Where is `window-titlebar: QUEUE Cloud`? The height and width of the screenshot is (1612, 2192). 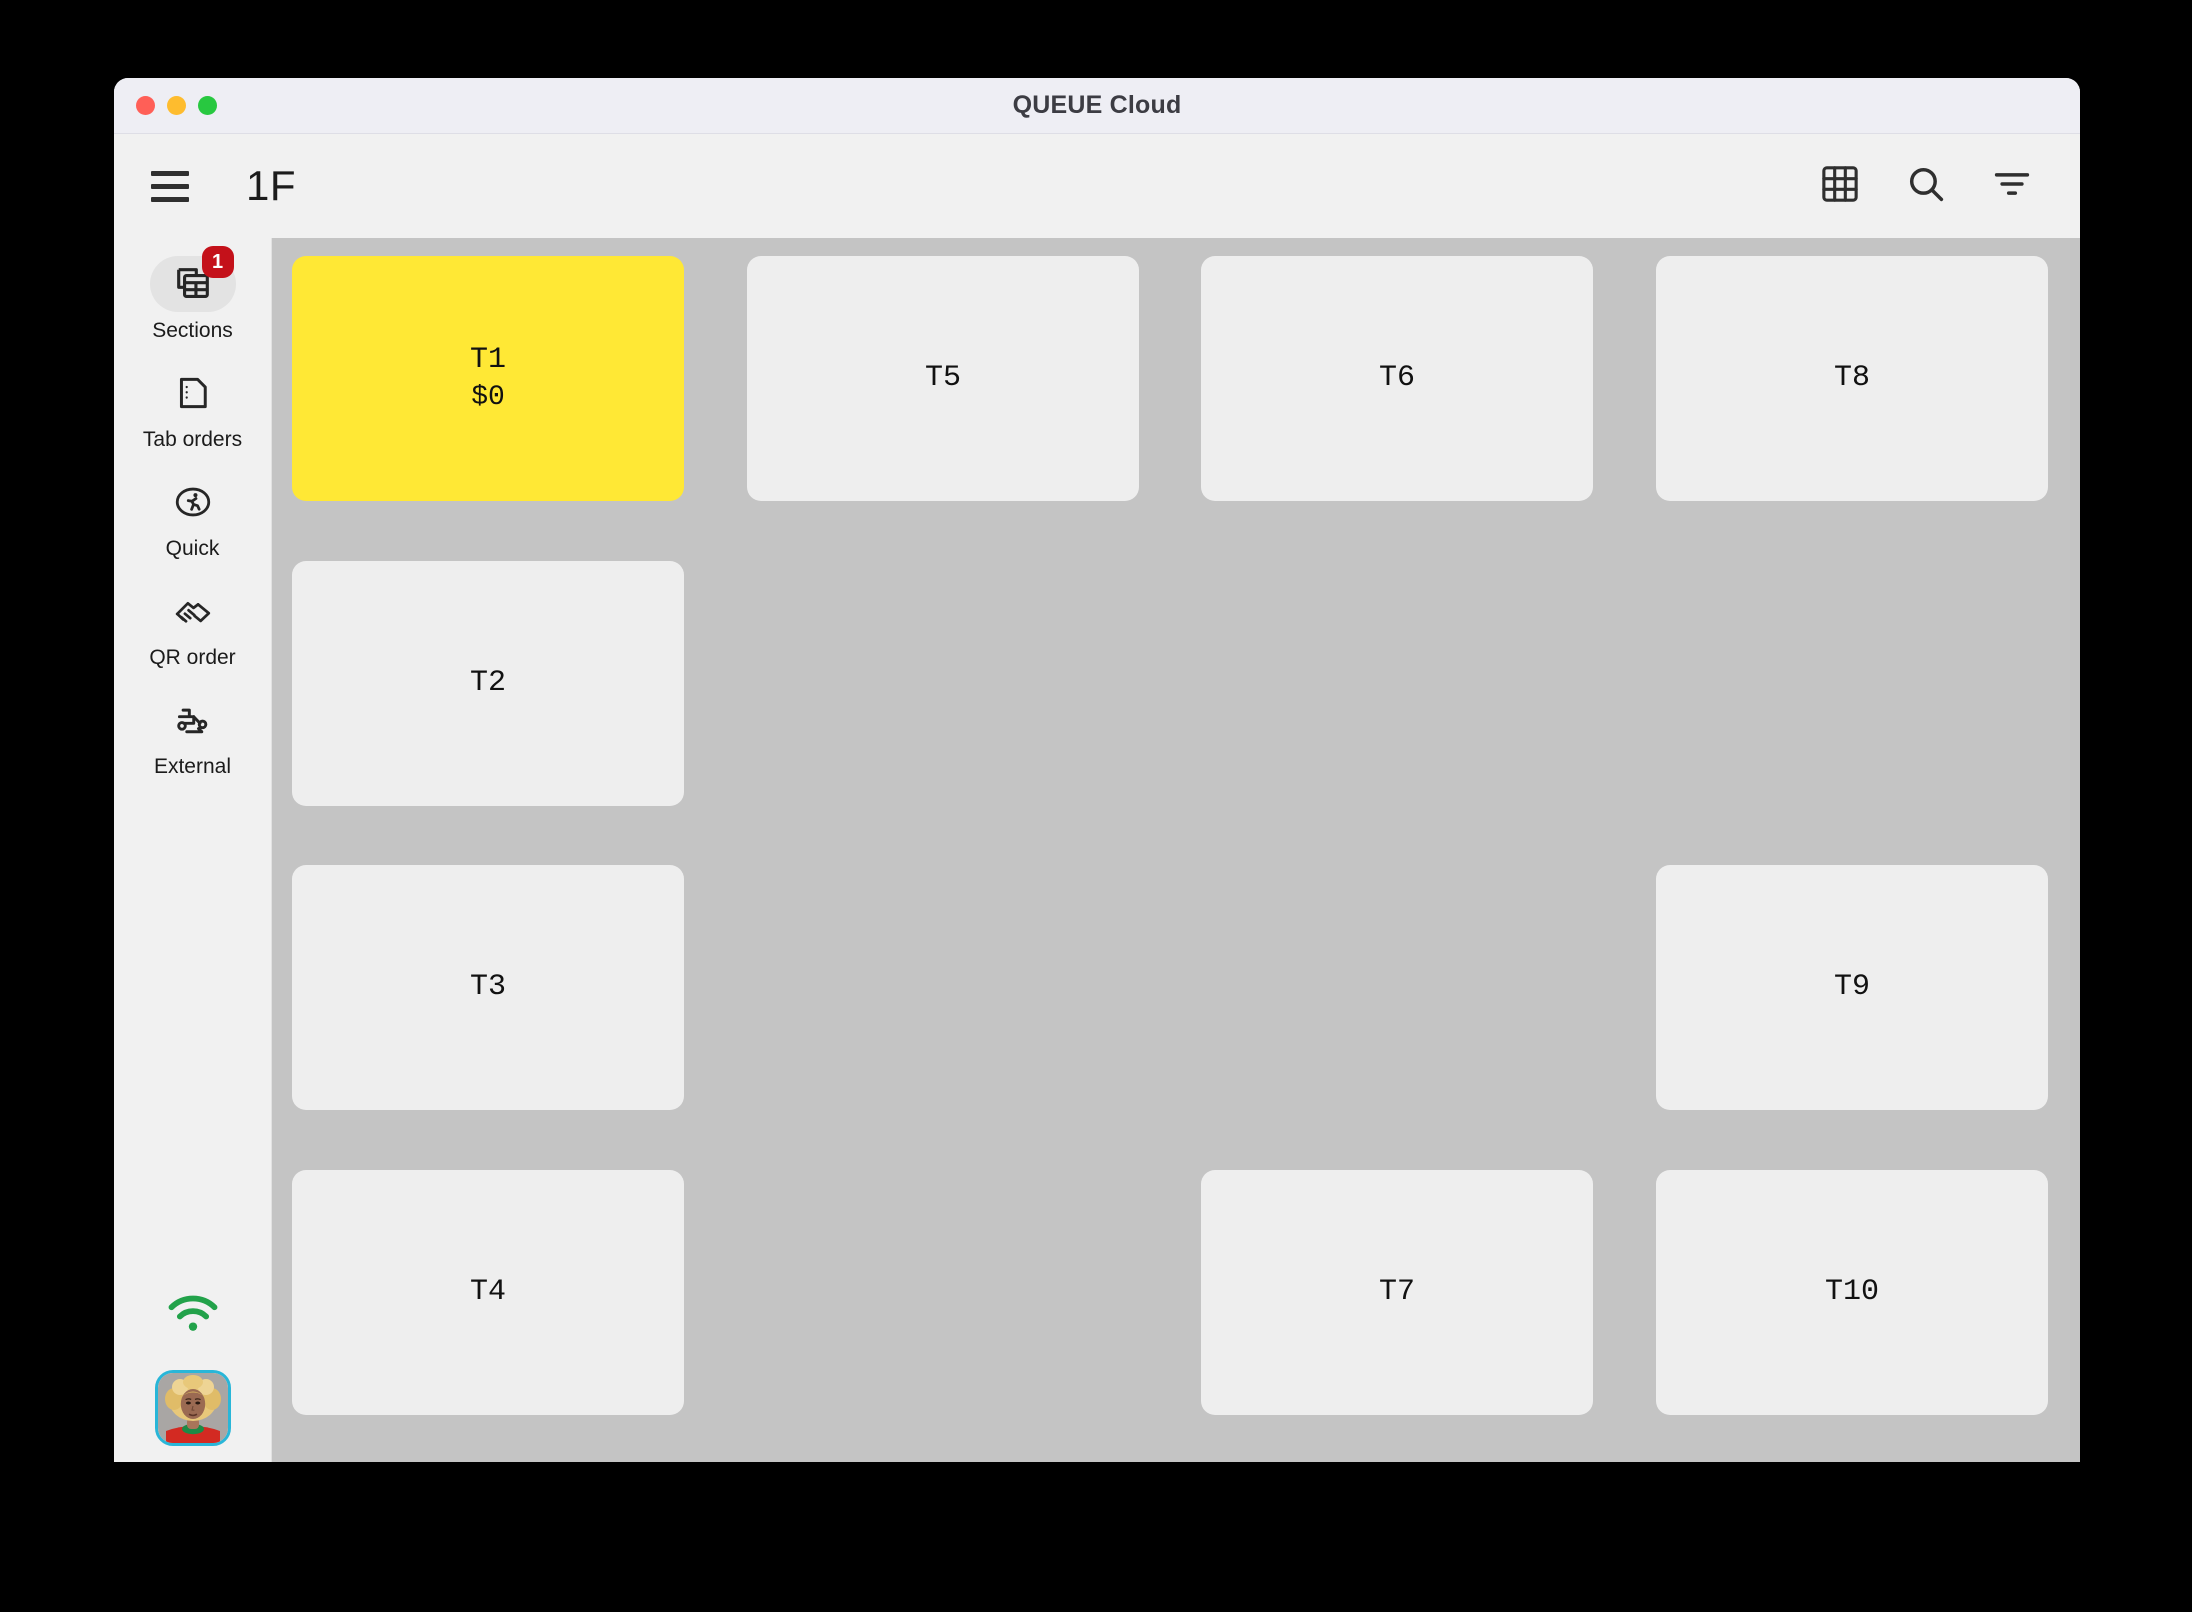
window-titlebar: QUEUE Cloud is located at coordinates (1097, 106).